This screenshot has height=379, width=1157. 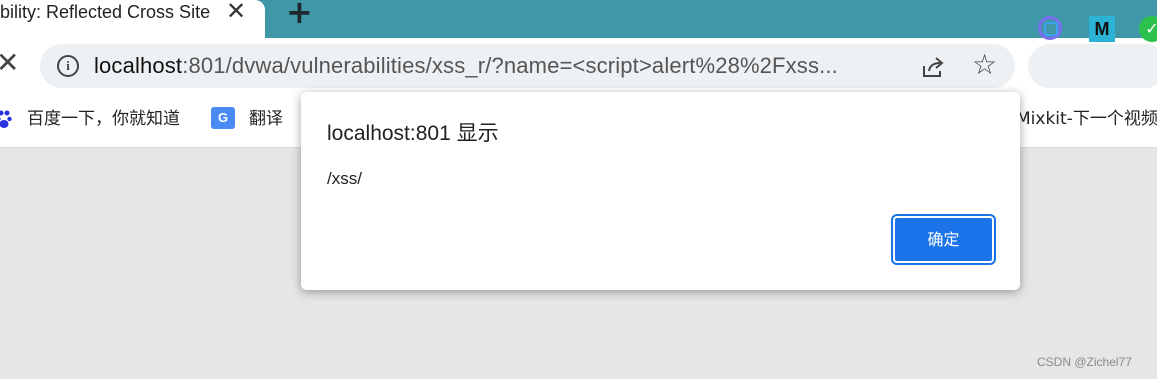 I want to click on bookmark-translate: 翻译, so click(x=266, y=119).